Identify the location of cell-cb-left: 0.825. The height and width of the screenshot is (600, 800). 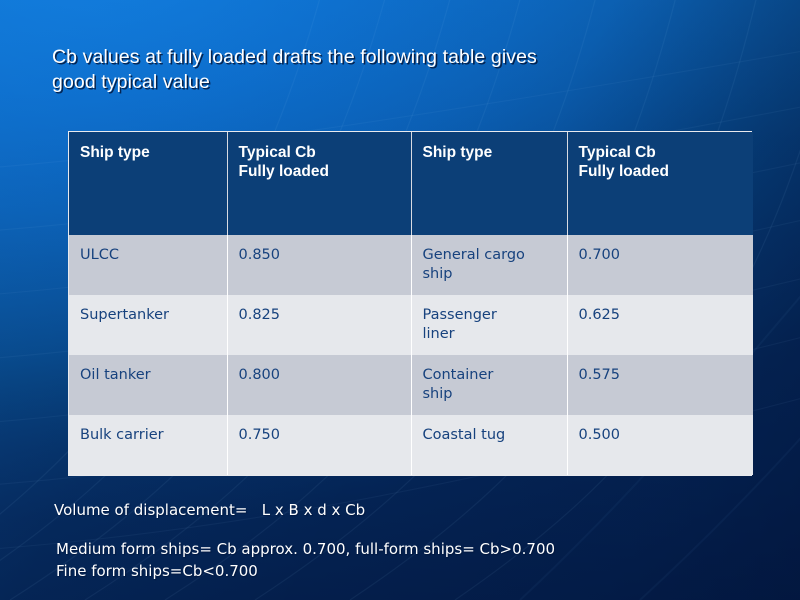
(319, 325).